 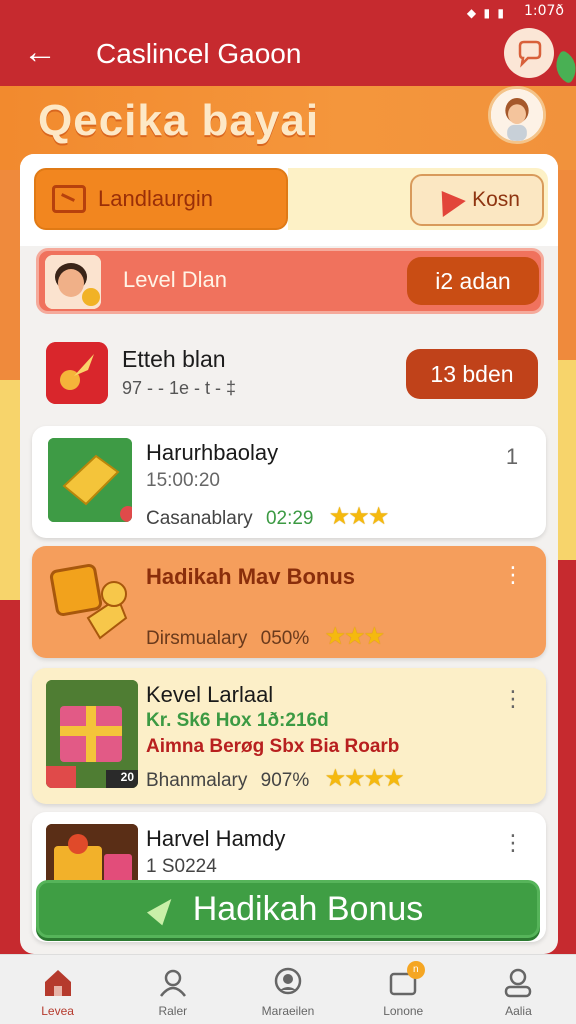 I want to click on card-title: Harurhbaolay, so click(x=212, y=452).